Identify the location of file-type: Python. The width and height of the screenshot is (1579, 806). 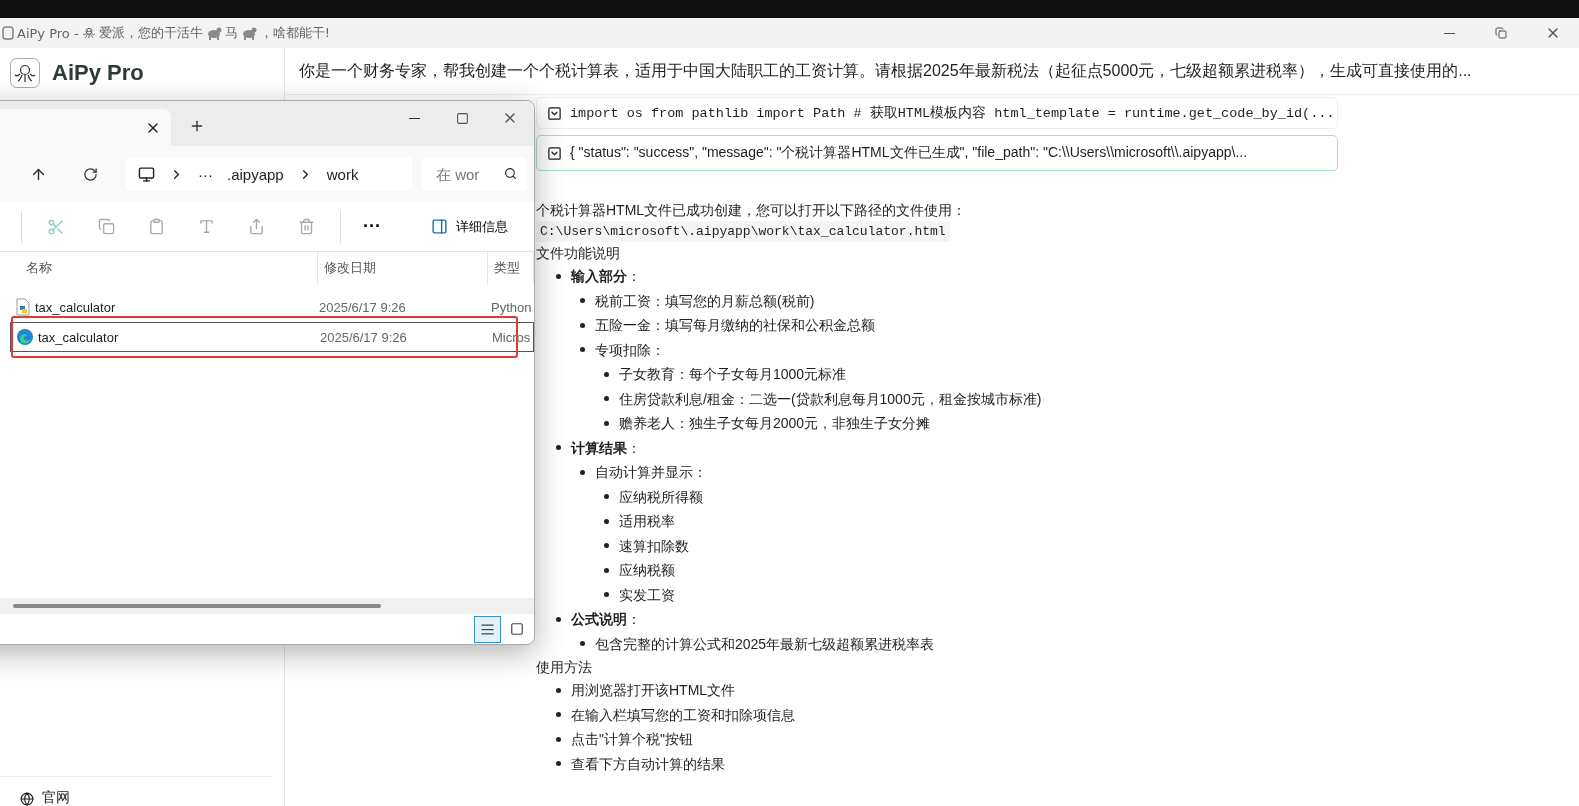
(511, 307).